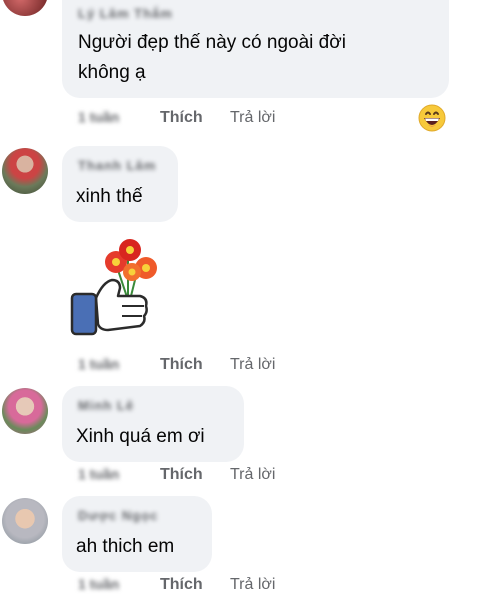 This screenshot has height=602, width=499. I want to click on grinning-face-emoji-icon, so click(432, 118).